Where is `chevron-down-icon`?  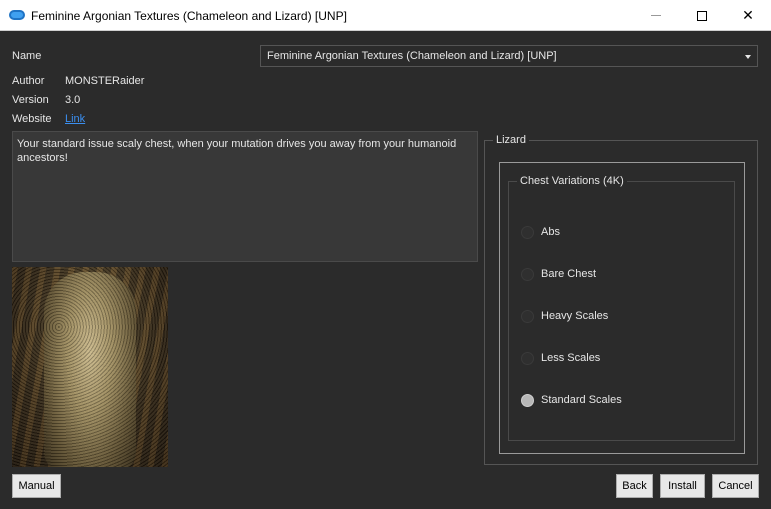
chevron-down-icon is located at coordinates (748, 57).